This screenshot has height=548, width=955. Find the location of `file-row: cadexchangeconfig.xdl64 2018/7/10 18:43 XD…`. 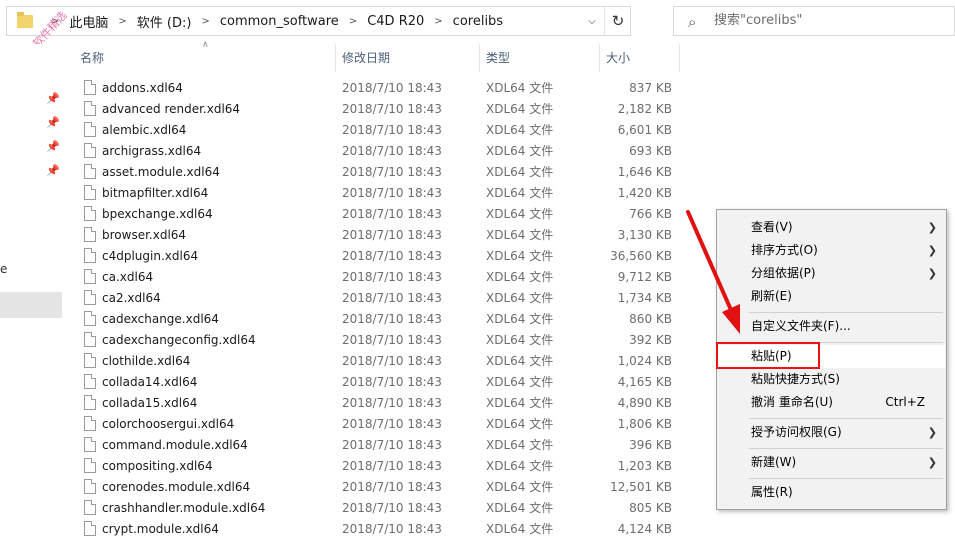

file-row: cadexchangeconfig.xdl64 2018/7/10 18:43 XD… is located at coordinates (372, 340).